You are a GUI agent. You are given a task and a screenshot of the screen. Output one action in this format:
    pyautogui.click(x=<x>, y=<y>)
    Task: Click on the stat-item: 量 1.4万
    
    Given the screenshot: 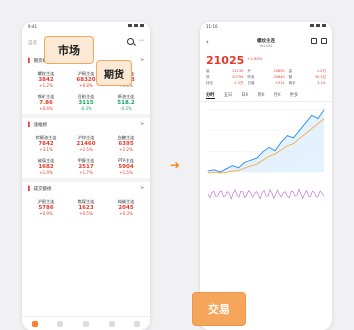 What is the action you would take?
    pyautogui.click(x=307, y=71)
    